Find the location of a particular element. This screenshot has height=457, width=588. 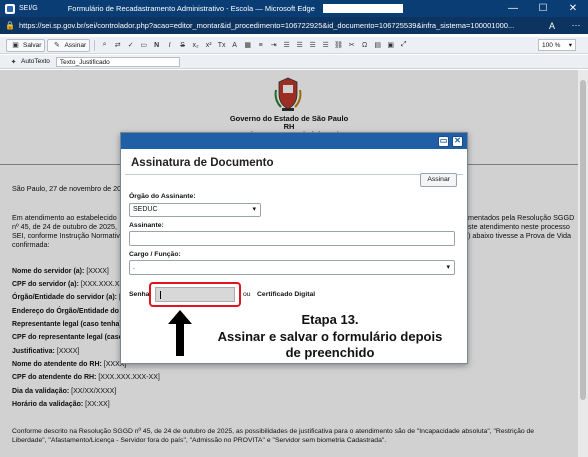

cargo-select: . ▾ is located at coordinates (292, 267).